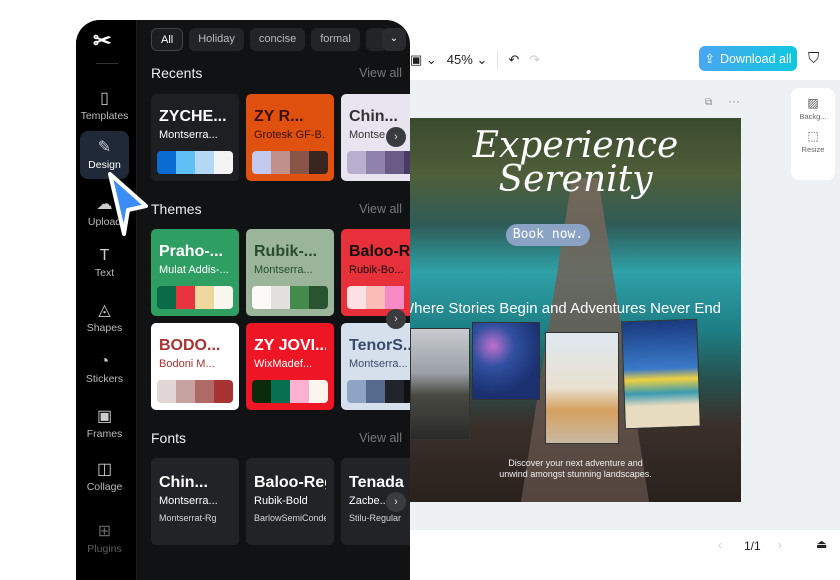 This screenshot has width=840, height=580. Describe the element at coordinates (167, 39) in the screenshot. I see `chip-all: All` at that location.